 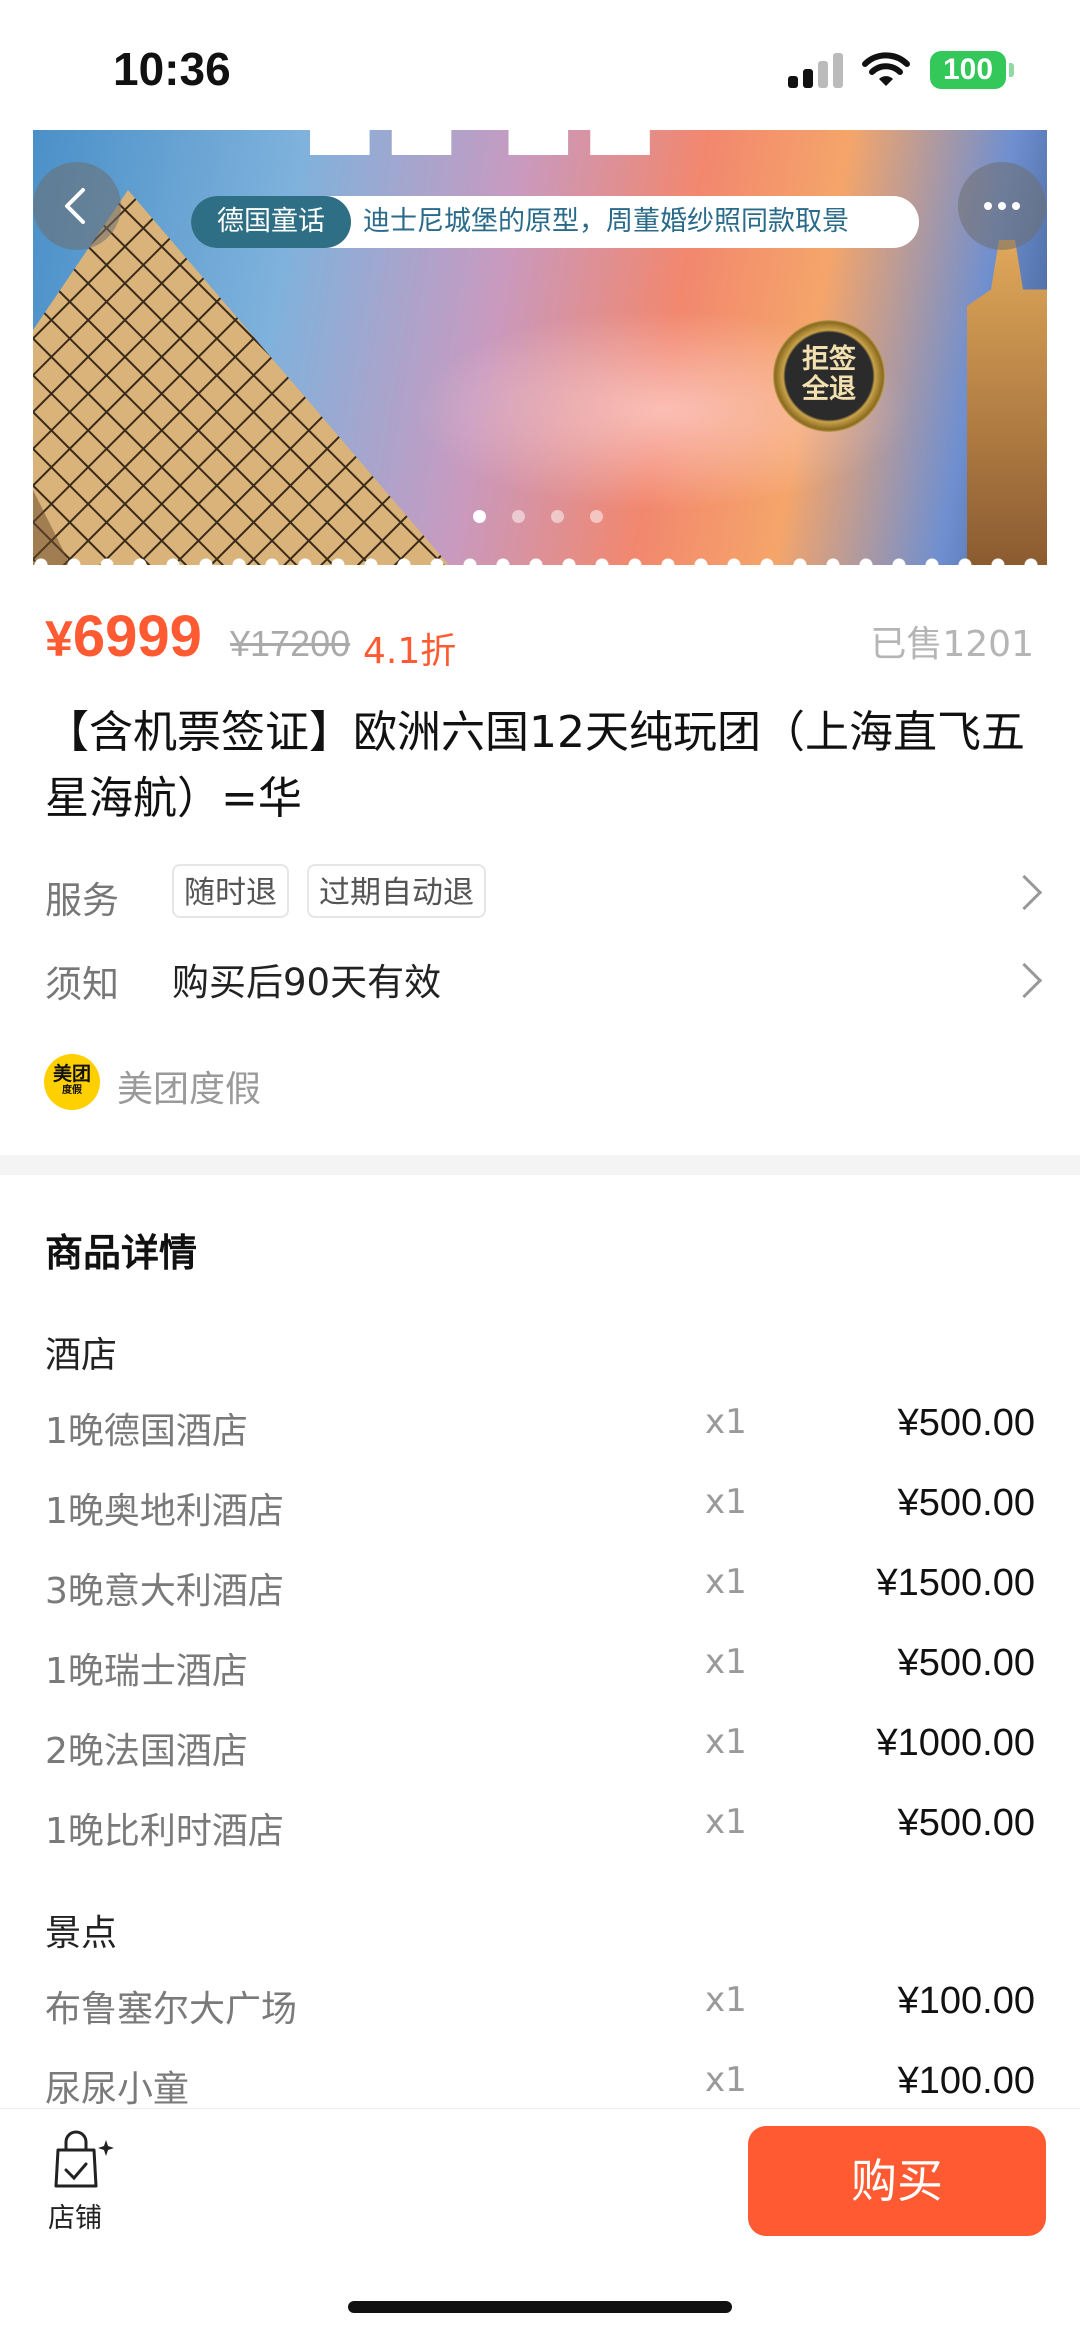 What do you see at coordinates (829, 359) in the screenshot?
I see `seal-line-1: 拒签` at bounding box center [829, 359].